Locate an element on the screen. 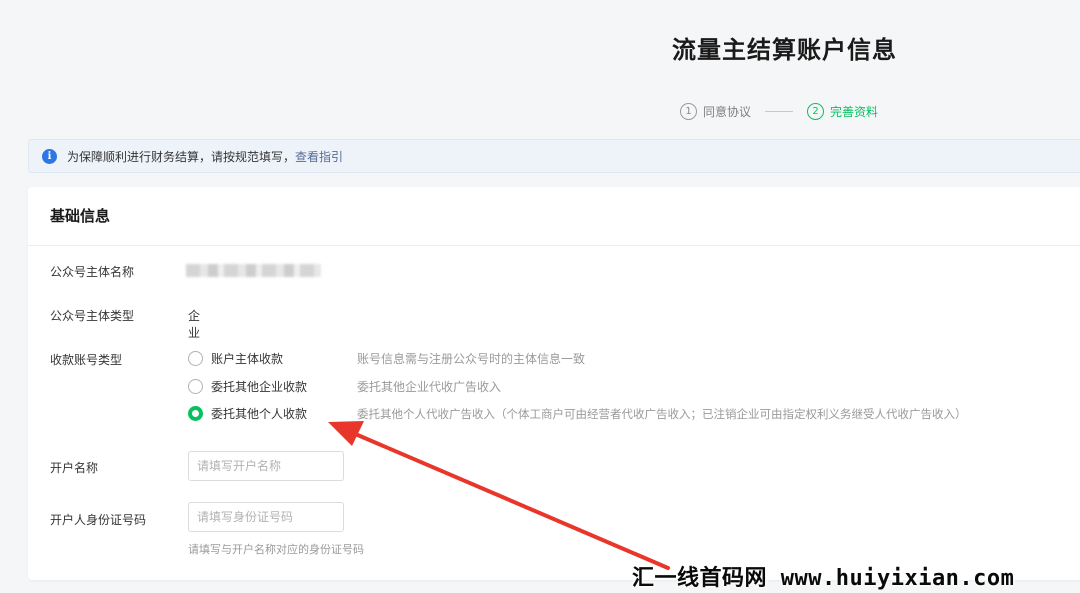 The width and height of the screenshot is (1080, 593). id-number-hint: 请填写与开户名称对应的身份证号码 is located at coordinates (276, 549).